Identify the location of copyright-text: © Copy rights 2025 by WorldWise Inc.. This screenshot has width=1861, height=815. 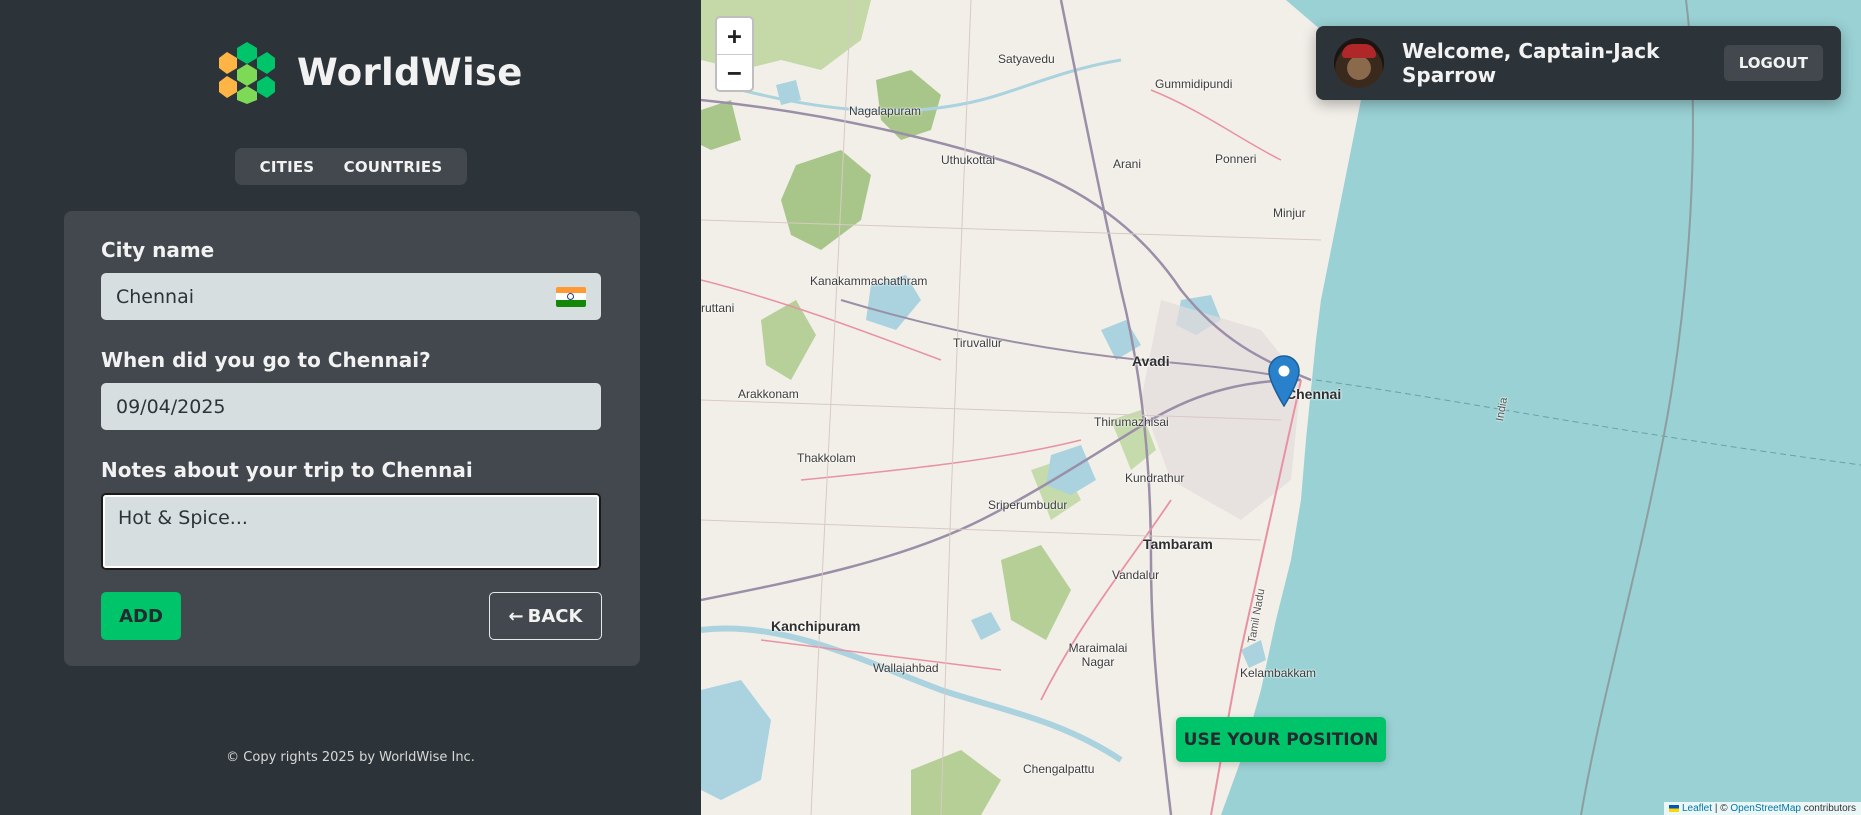
(350, 757).